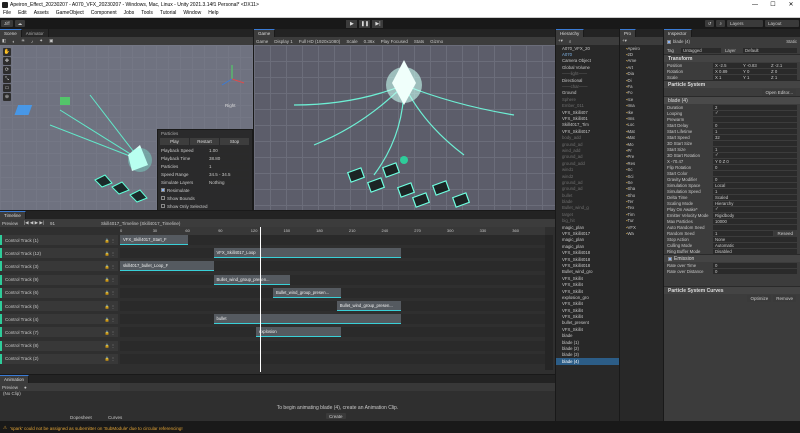 Image resolution: width=800 pixels, height=433 pixels. I want to click on scene-audio-icon: ♪, so click(32, 41).